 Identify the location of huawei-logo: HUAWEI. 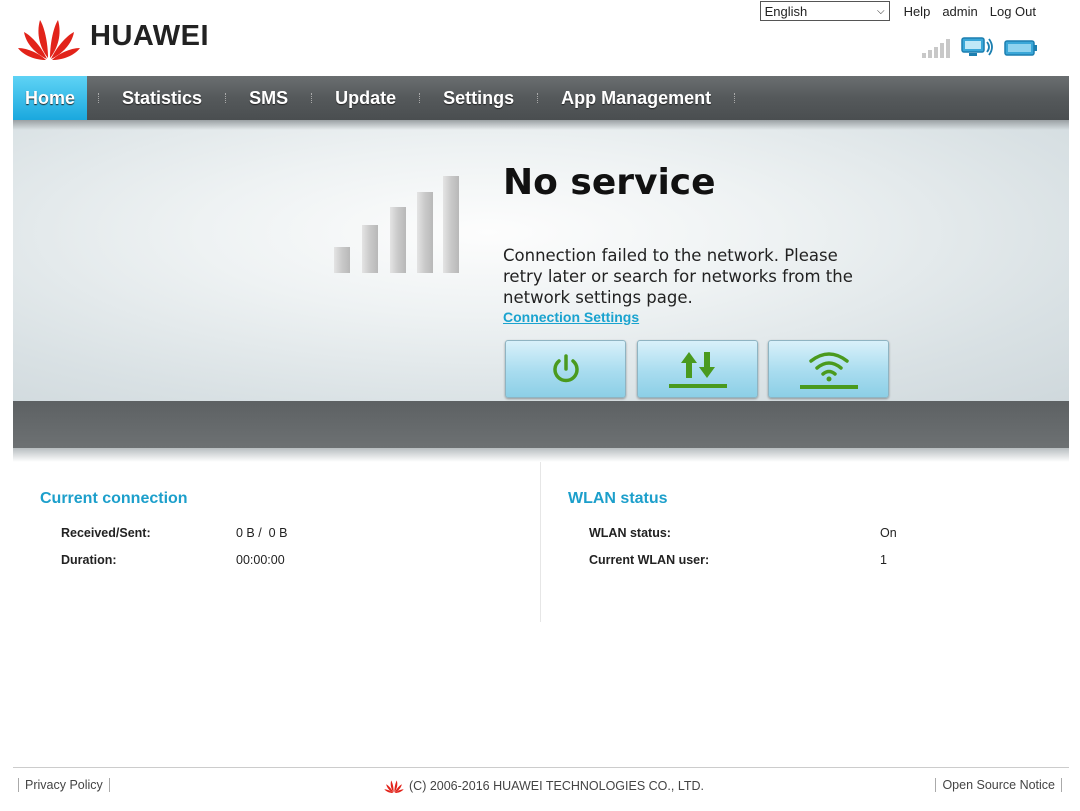
(113, 36).